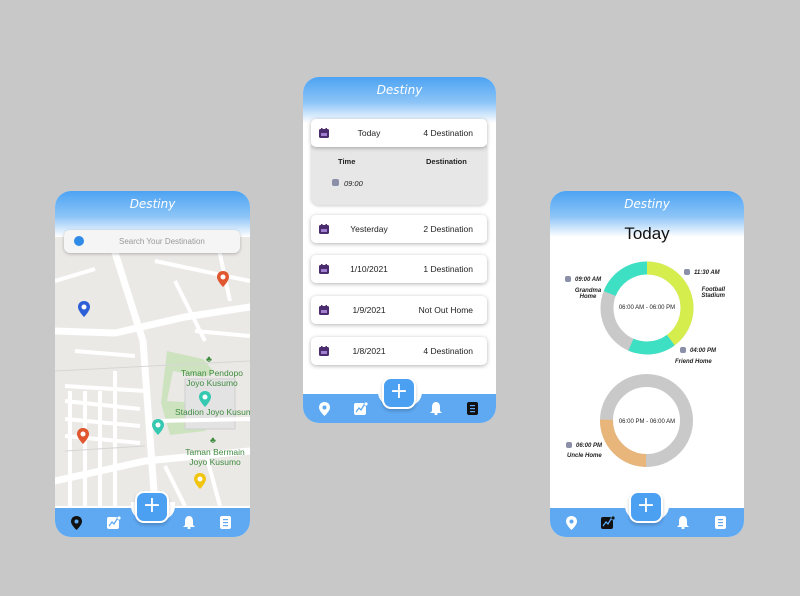 Image resolution: width=800 pixels, height=596 pixels. What do you see at coordinates (448, 269) in the screenshot?
I see `list-item-value: 1 Destination` at bounding box center [448, 269].